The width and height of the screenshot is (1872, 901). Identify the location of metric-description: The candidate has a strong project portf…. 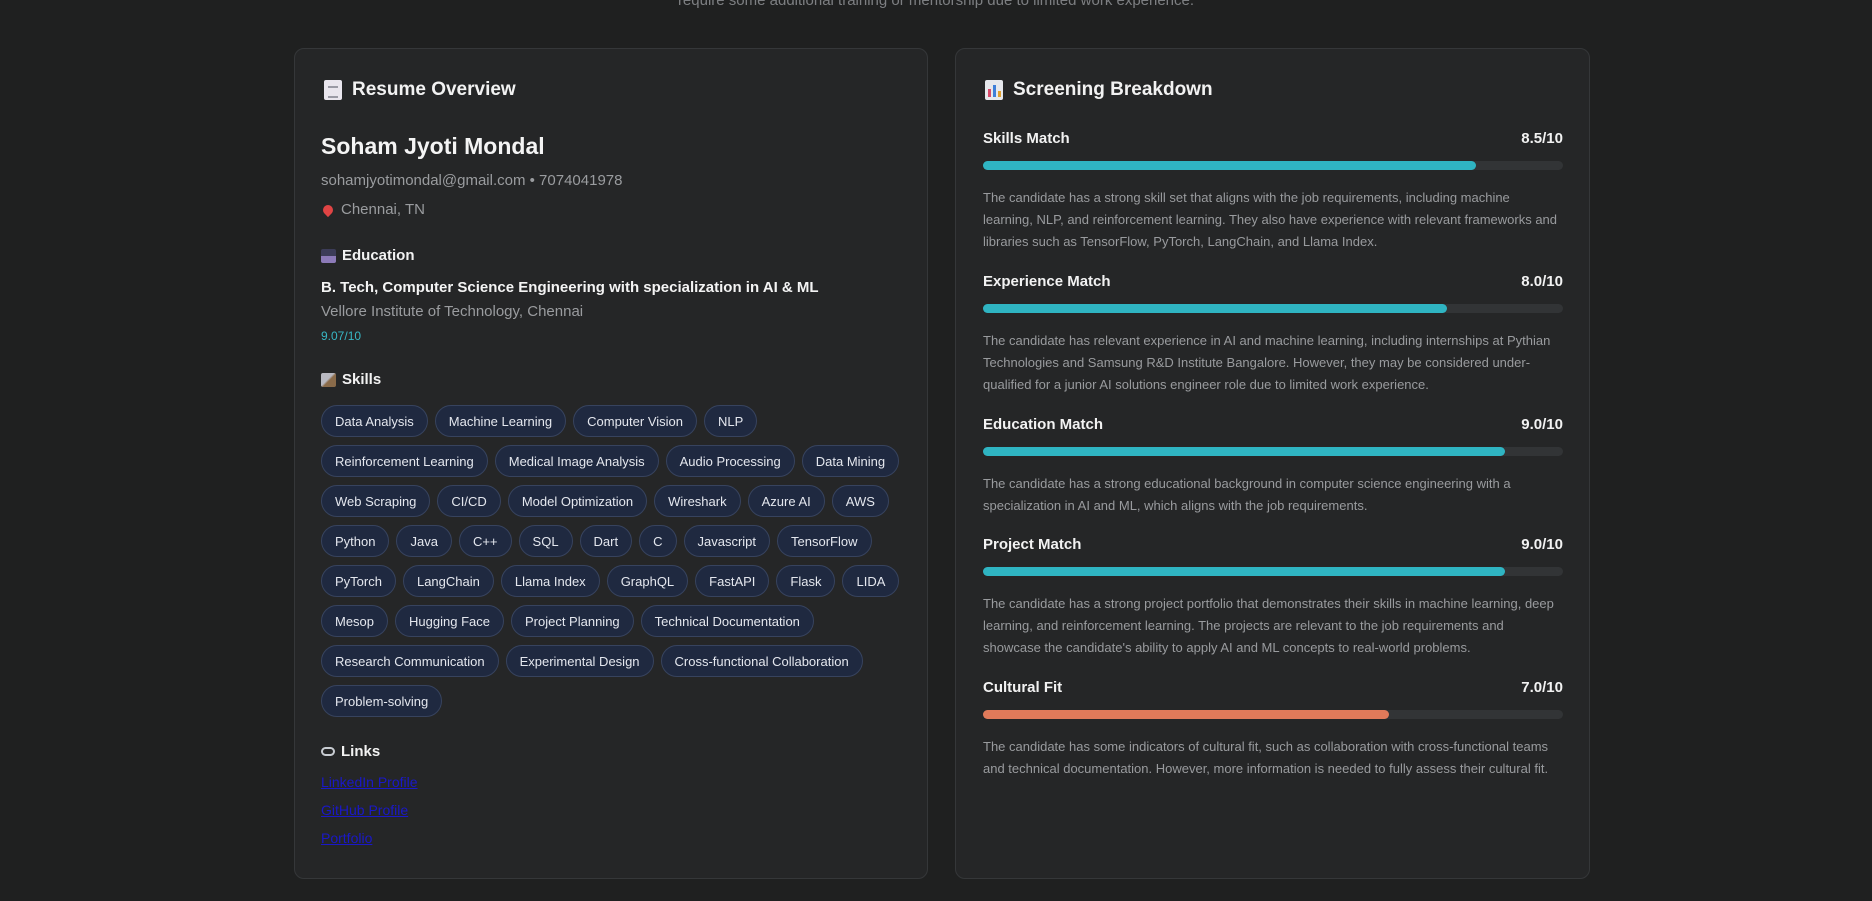
(1268, 625).